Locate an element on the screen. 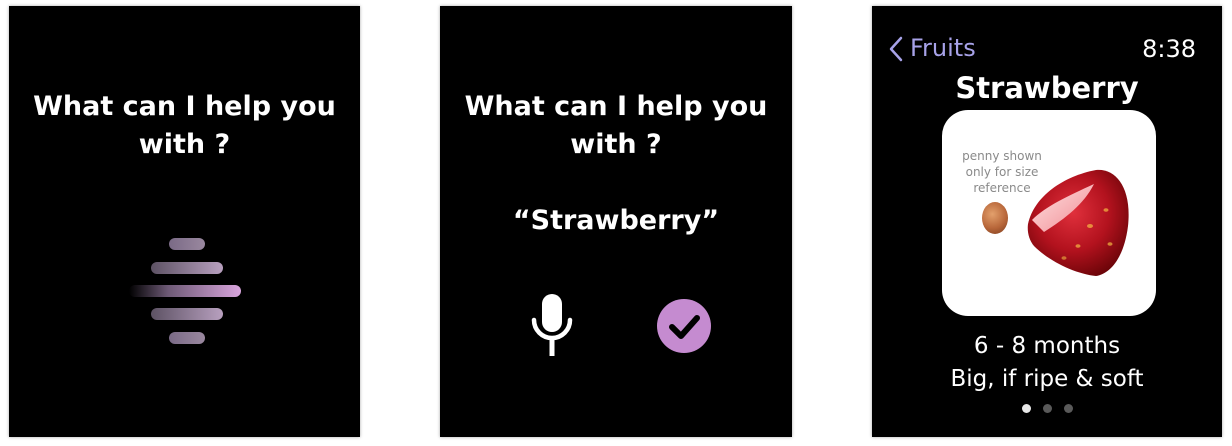 This screenshot has height=446, width=1232. fruit-image: penny shown only for size reference is located at coordinates (1049, 213).